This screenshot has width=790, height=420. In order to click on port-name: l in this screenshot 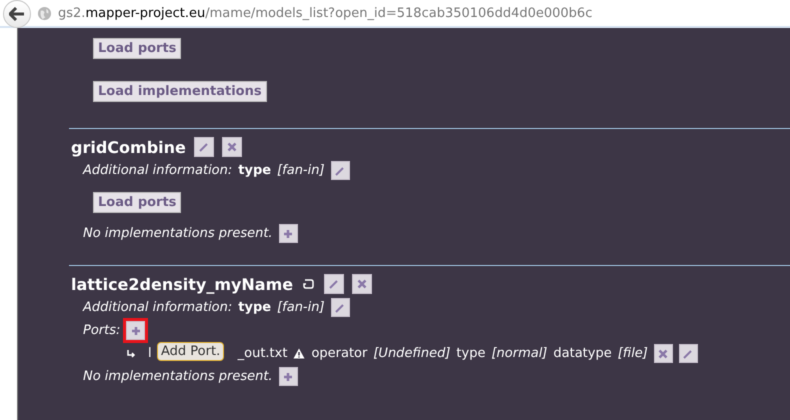, I will do `click(150, 353)`.